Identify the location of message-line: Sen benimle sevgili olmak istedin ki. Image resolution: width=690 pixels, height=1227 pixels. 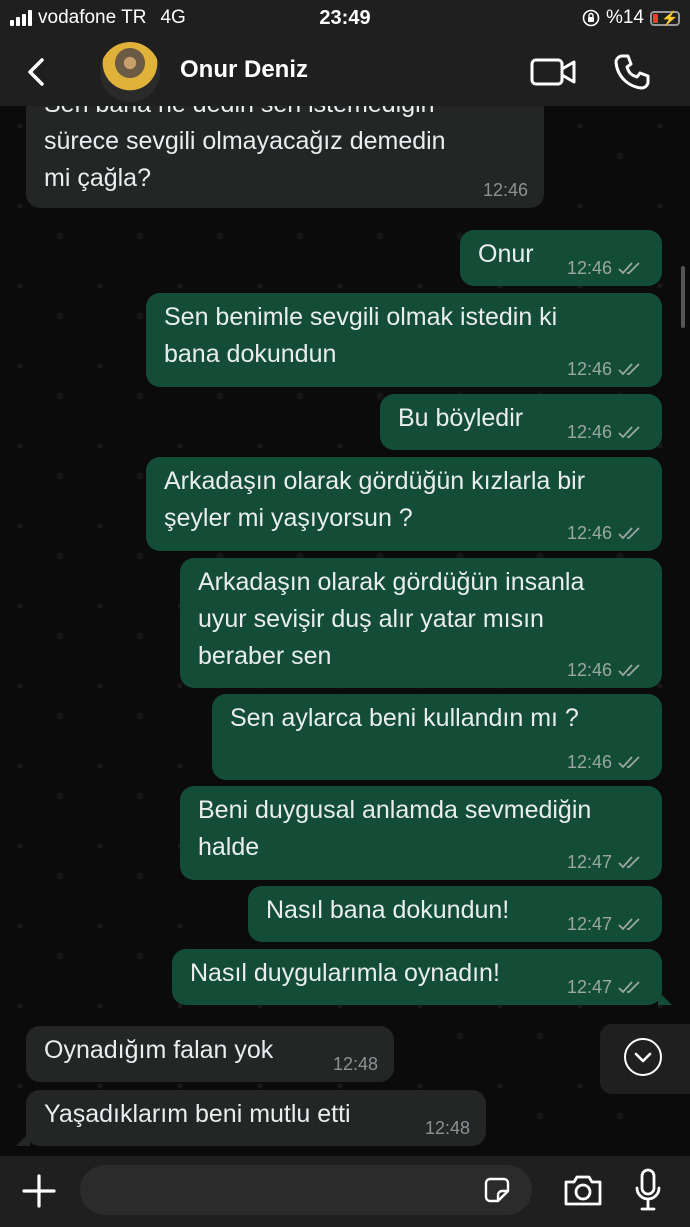
(361, 317).